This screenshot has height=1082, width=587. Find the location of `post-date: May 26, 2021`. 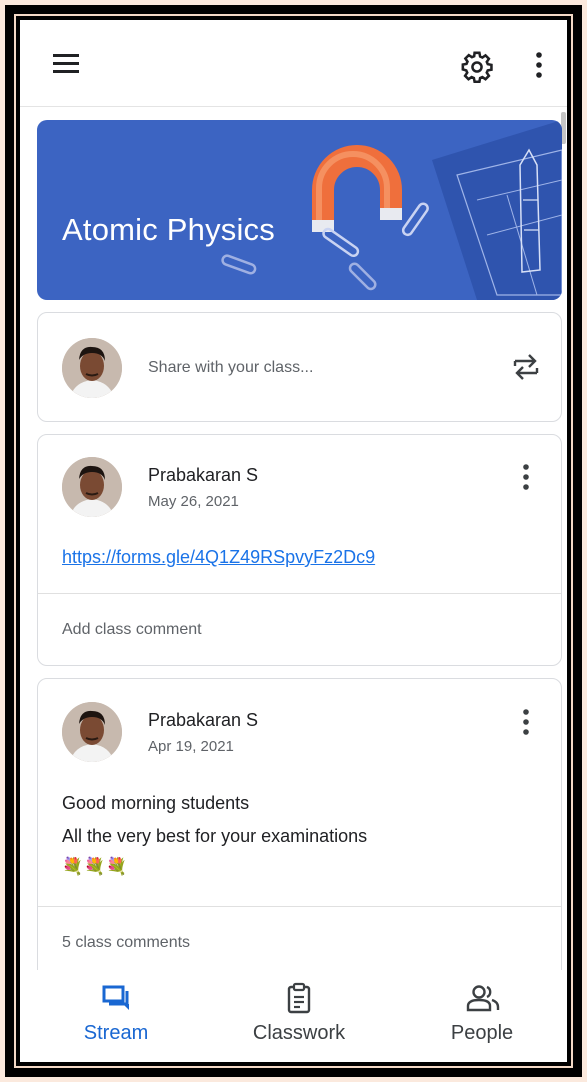

post-date: May 26, 2021 is located at coordinates (193, 501).